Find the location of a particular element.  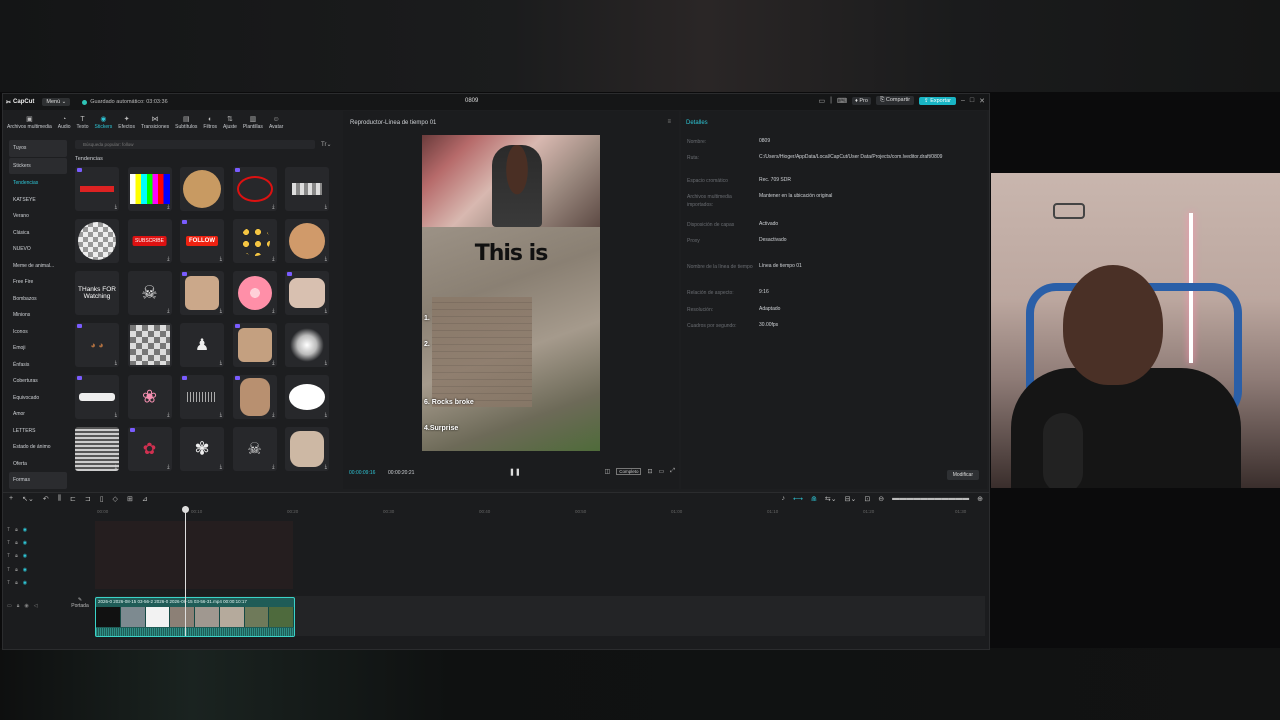

layout-icon: ▭ is located at coordinates (821, 101).